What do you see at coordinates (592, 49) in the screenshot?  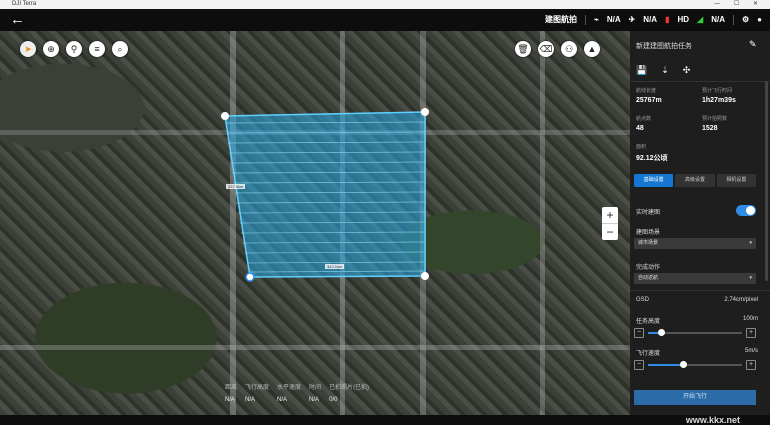 I see `navigate-icon: ▲` at bounding box center [592, 49].